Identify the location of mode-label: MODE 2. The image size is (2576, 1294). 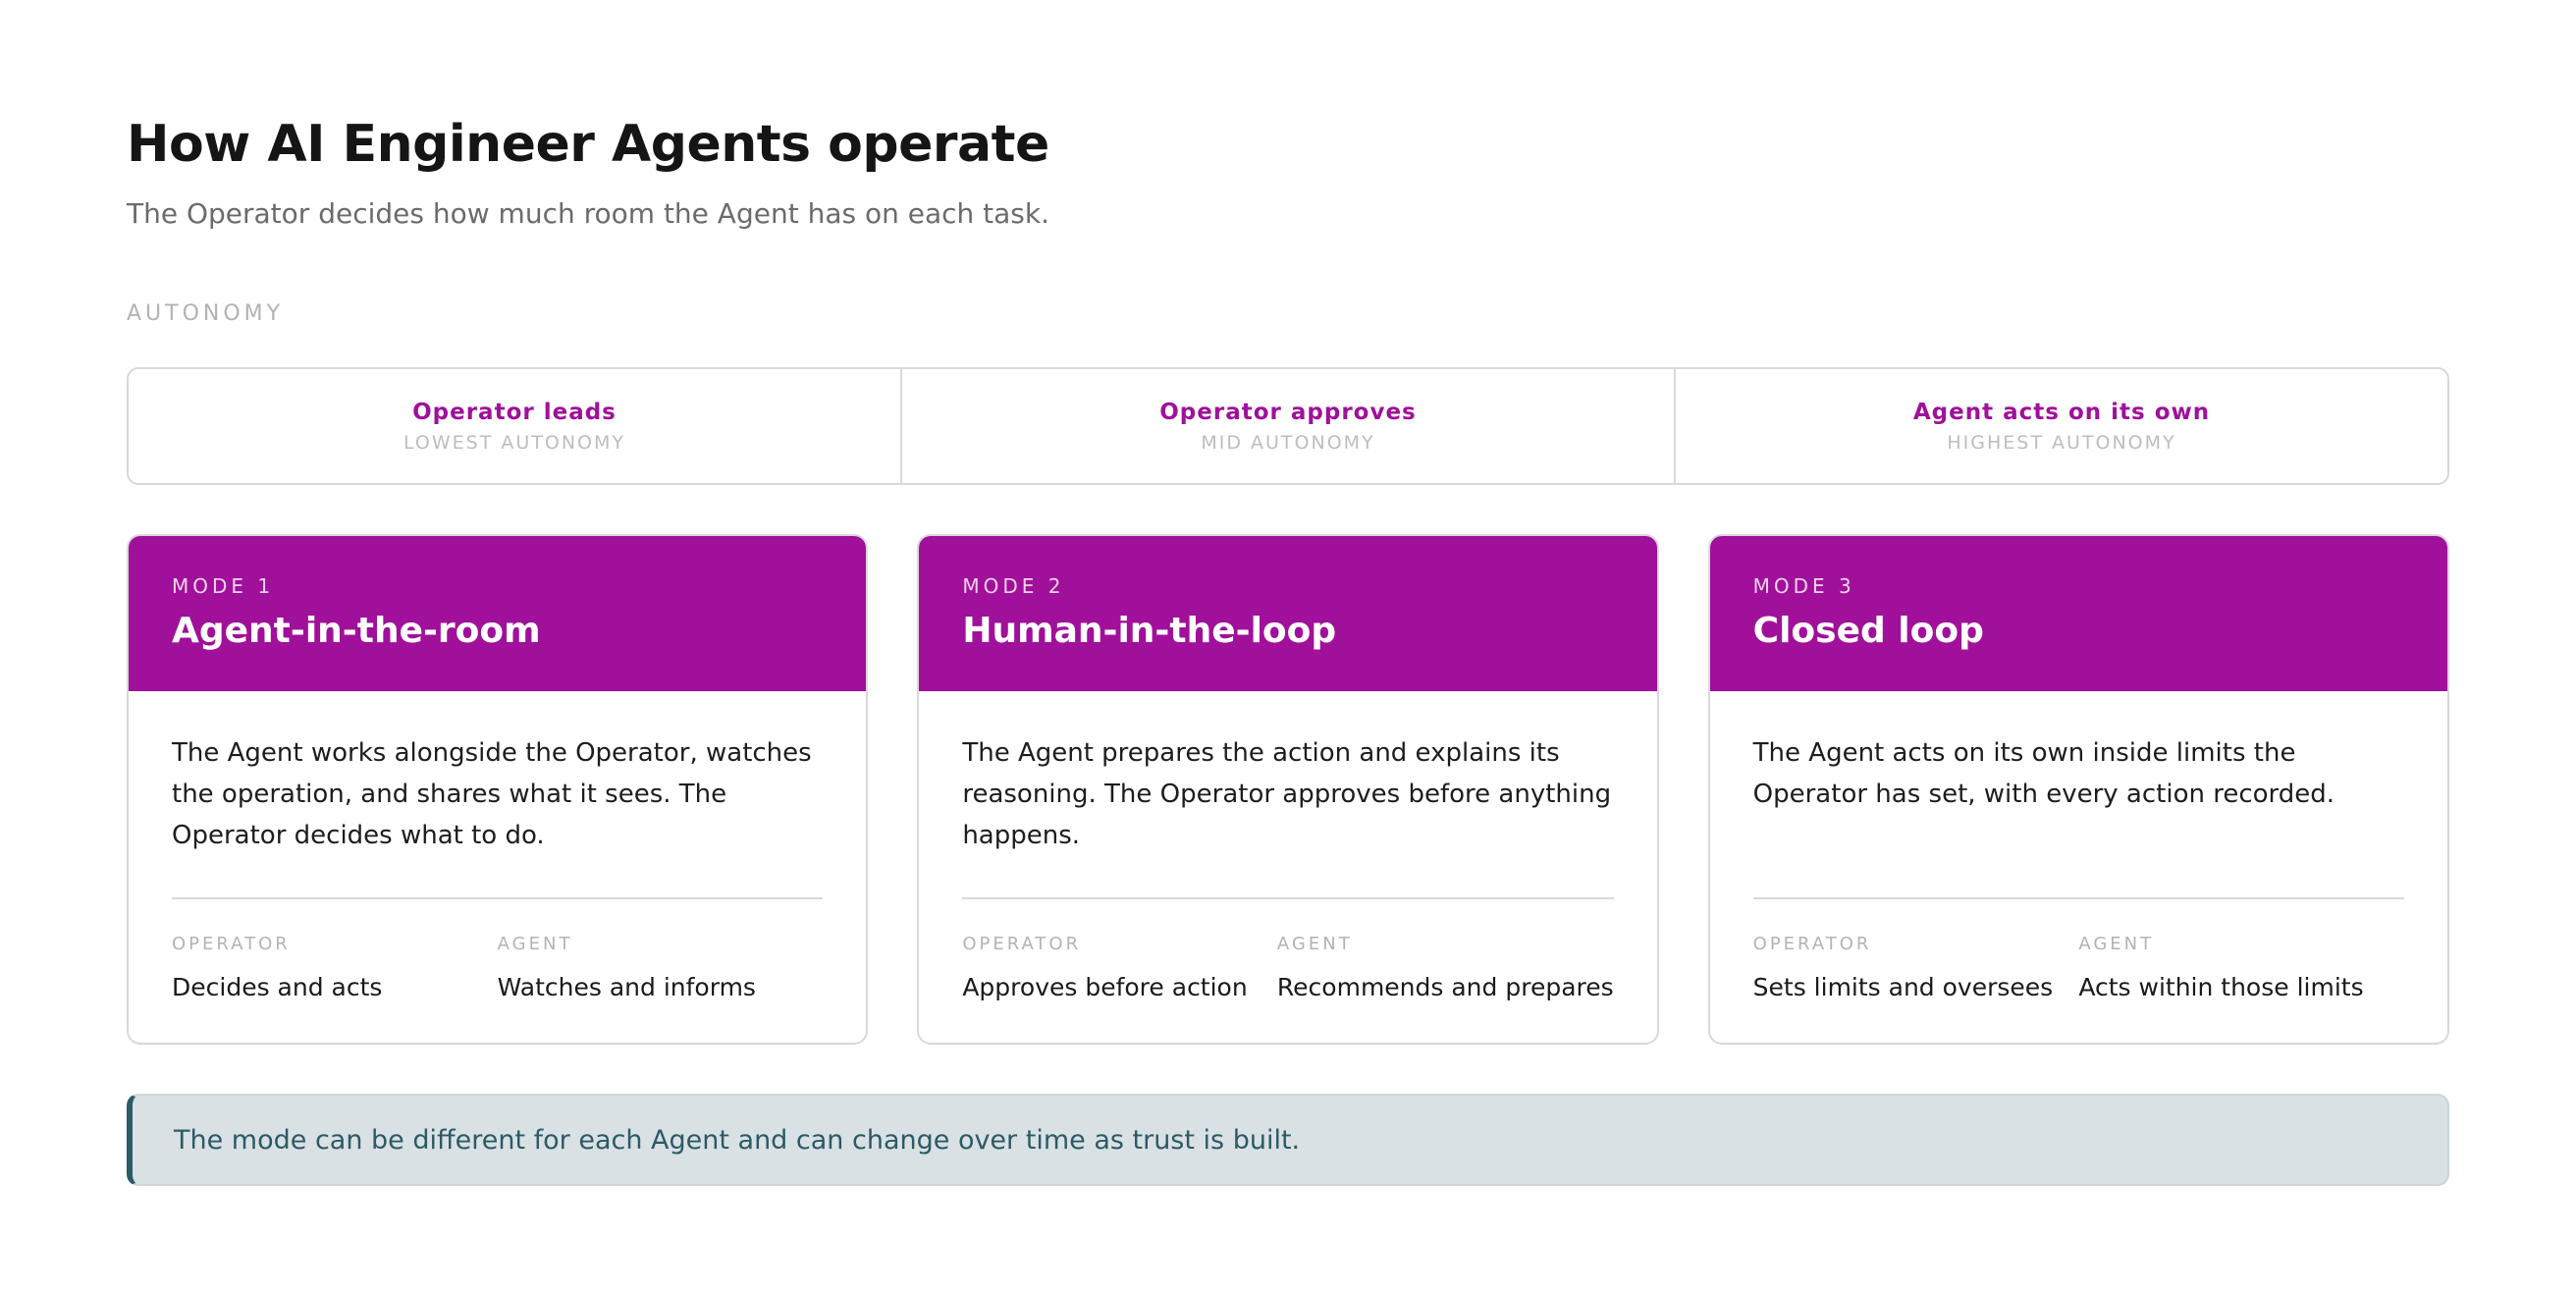
(1013, 586).